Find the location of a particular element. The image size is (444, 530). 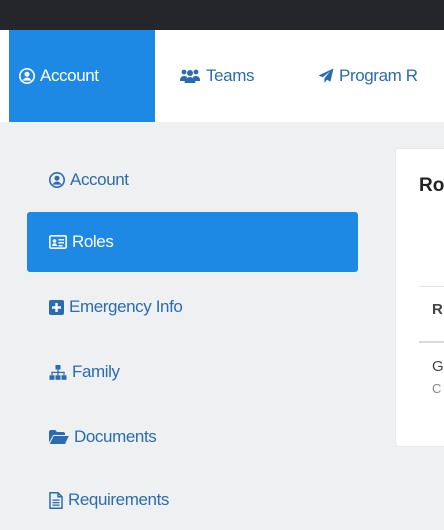

tab-label: Account is located at coordinates (69, 75).